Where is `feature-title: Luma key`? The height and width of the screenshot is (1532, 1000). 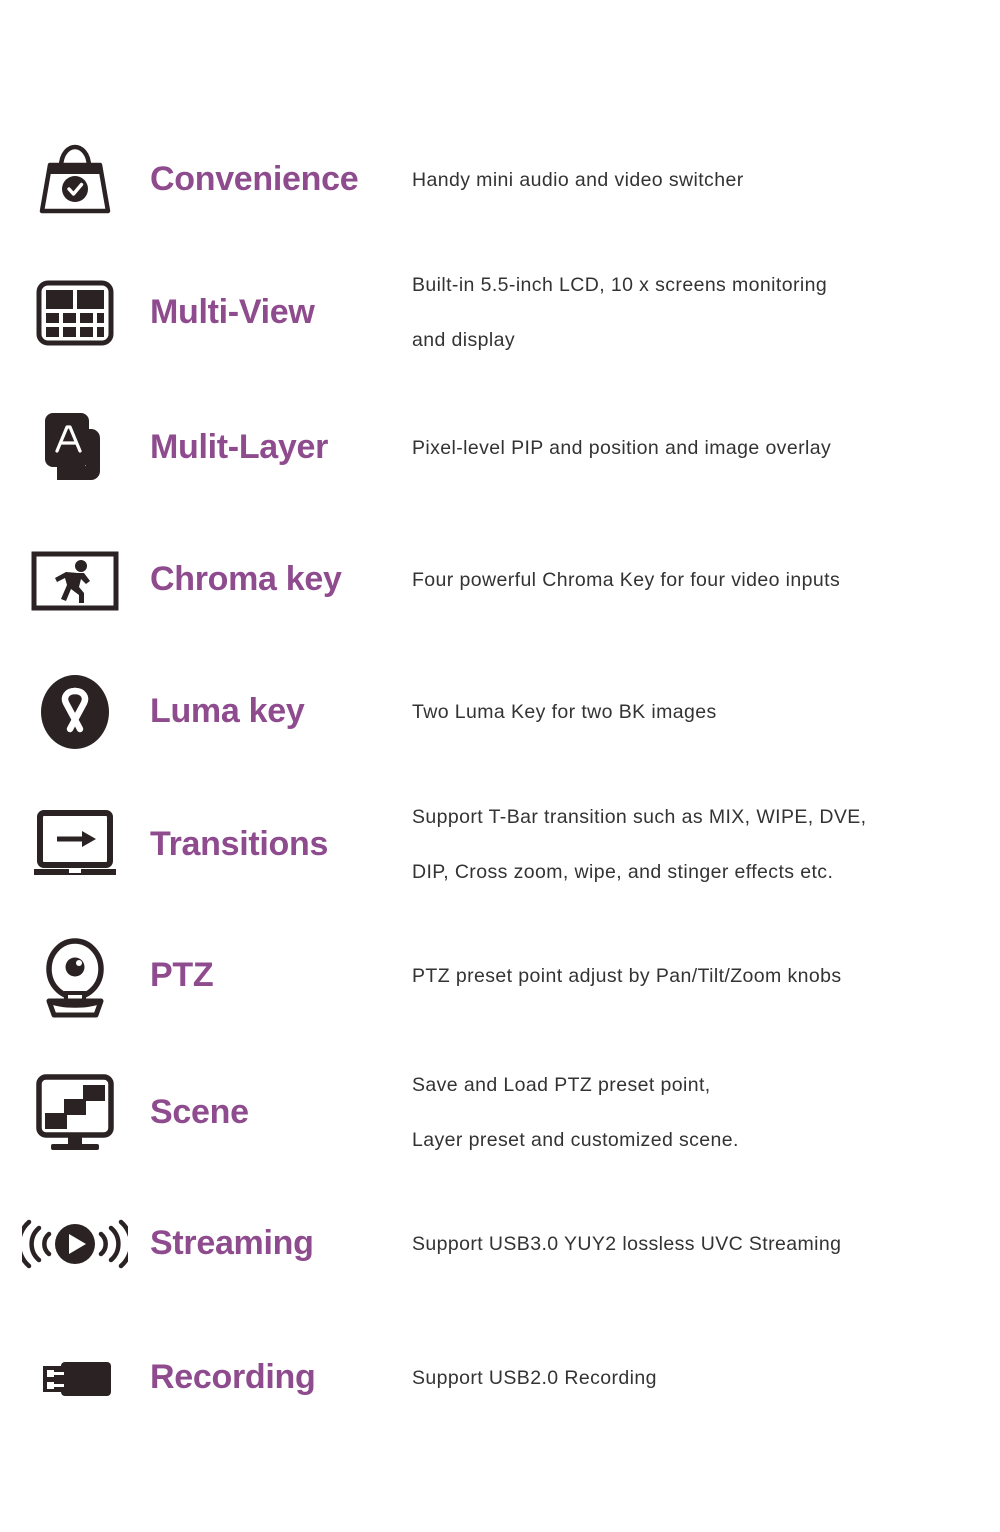 feature-title: Luma key is located at coordinates (227, 711).